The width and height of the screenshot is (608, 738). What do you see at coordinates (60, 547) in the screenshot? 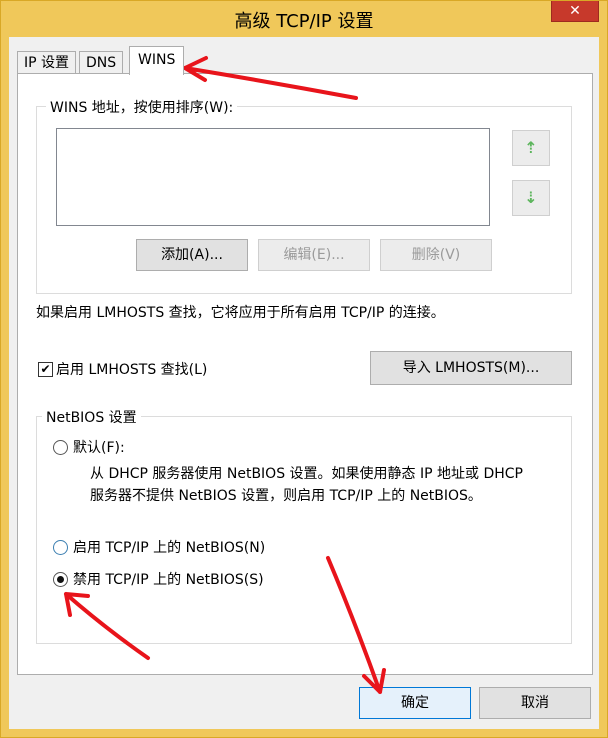
I see `netbios-enable-radio` at bounding box center [60, 547].